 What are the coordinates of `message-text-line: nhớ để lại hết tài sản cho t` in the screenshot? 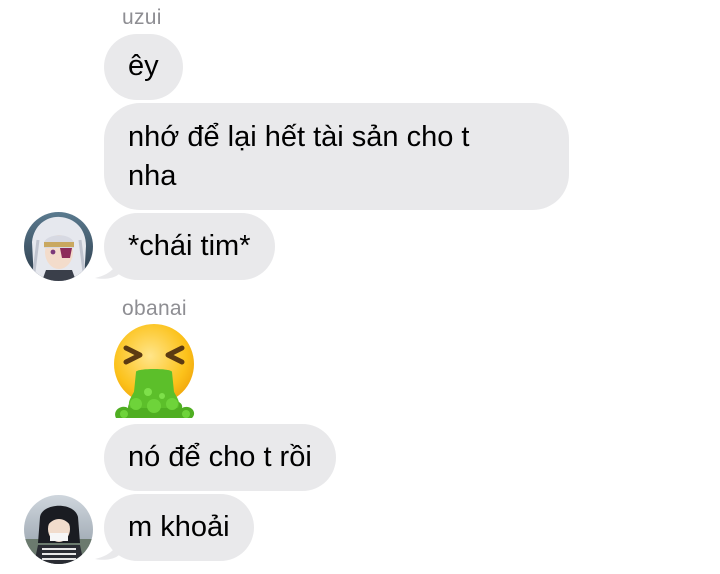 It's located at (299, 137).